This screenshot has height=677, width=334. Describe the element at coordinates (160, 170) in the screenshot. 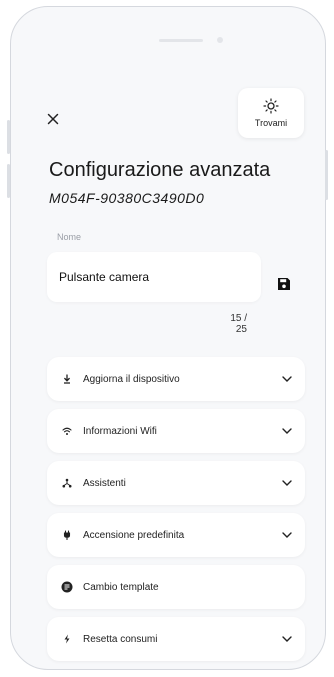

I see `page-title: Configurazione avanzata` at that location.